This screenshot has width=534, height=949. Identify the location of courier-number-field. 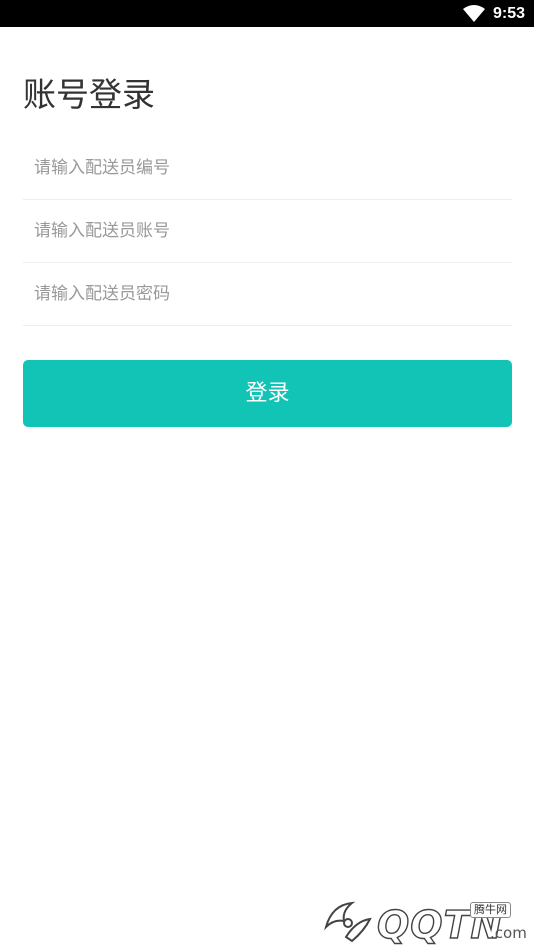
(267, 169).